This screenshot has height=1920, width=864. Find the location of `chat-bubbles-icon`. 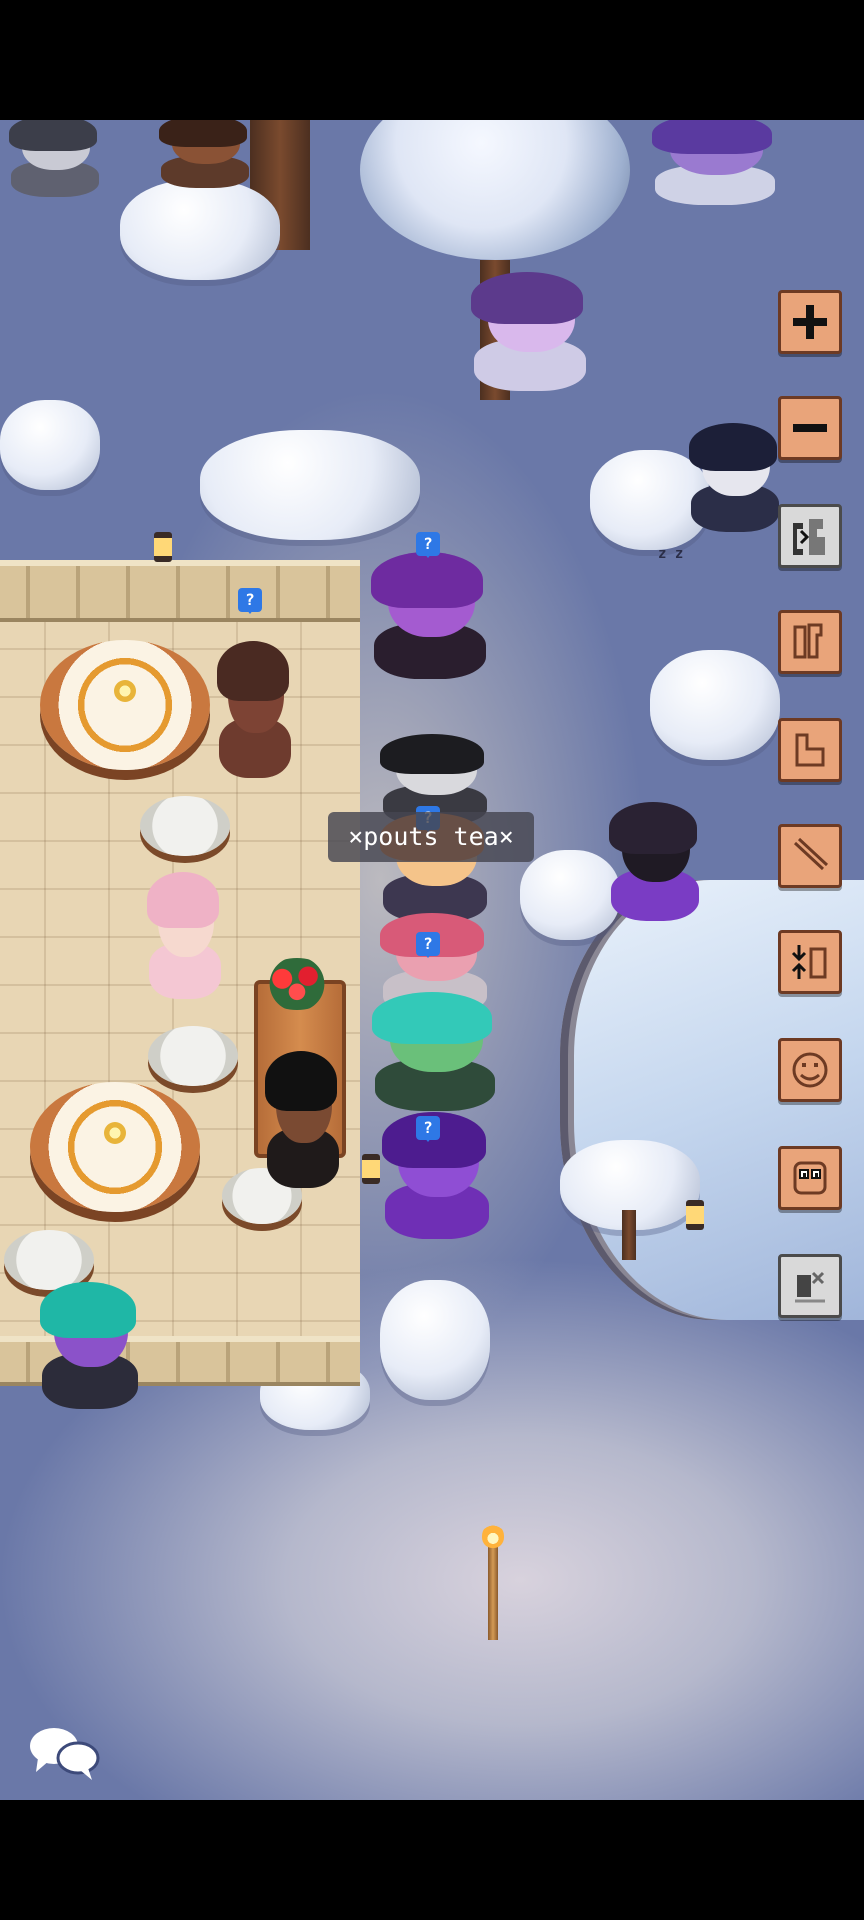

chat-bubbles-icon is located at coordinates (65, 1754).